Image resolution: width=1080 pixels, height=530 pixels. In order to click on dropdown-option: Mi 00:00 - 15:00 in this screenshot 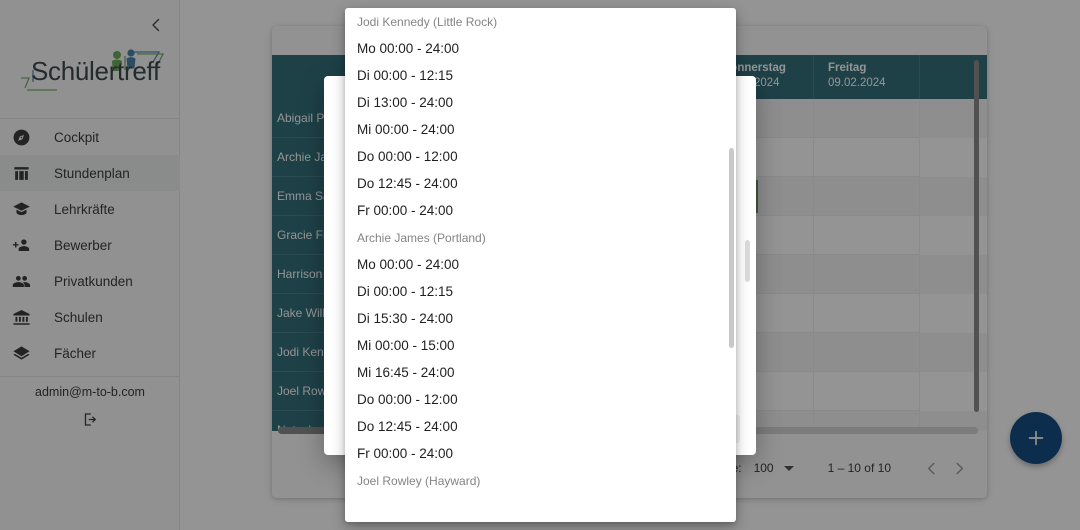, I will do `click(540, 345)`.